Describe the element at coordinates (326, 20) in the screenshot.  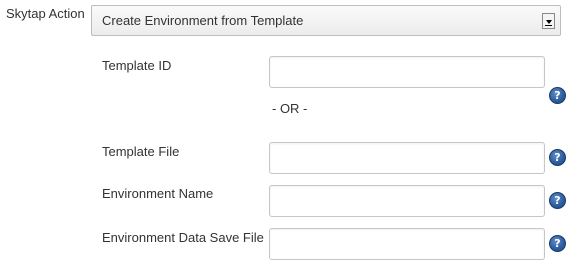
I see `skytap-action-select: Create Environment from Template` at that location.